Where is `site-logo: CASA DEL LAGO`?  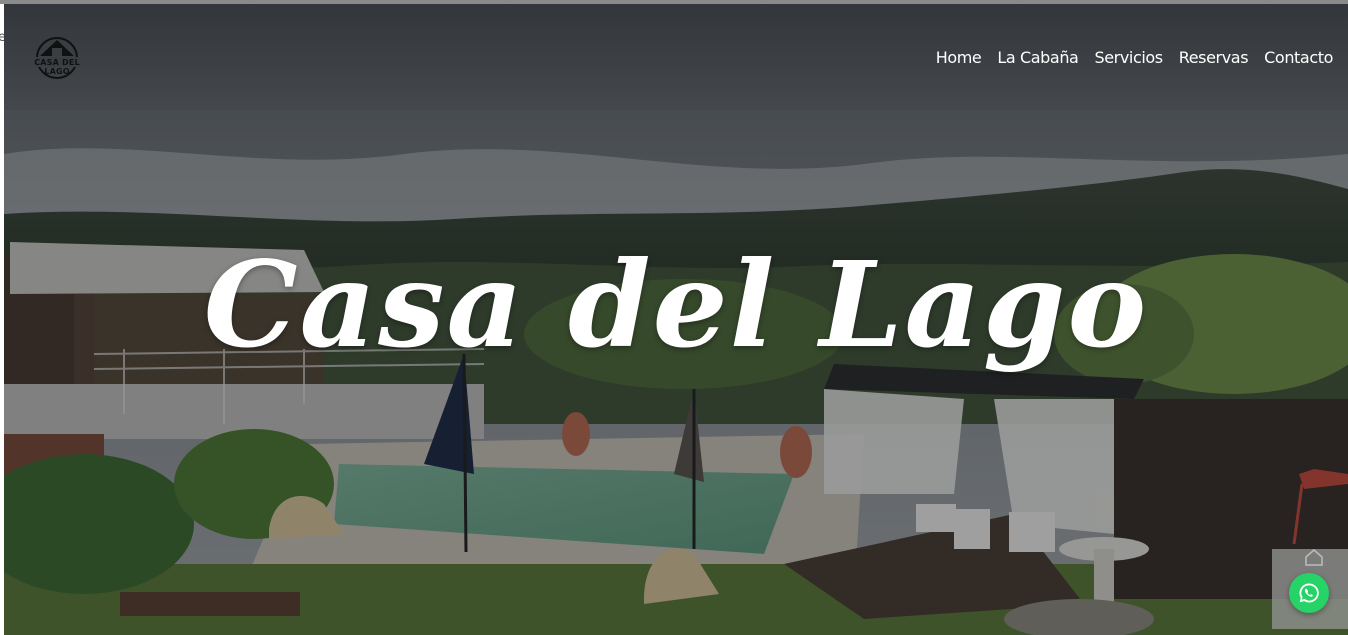
site-logo: CASA DEL LAGO is located at coordinates (57, 59).